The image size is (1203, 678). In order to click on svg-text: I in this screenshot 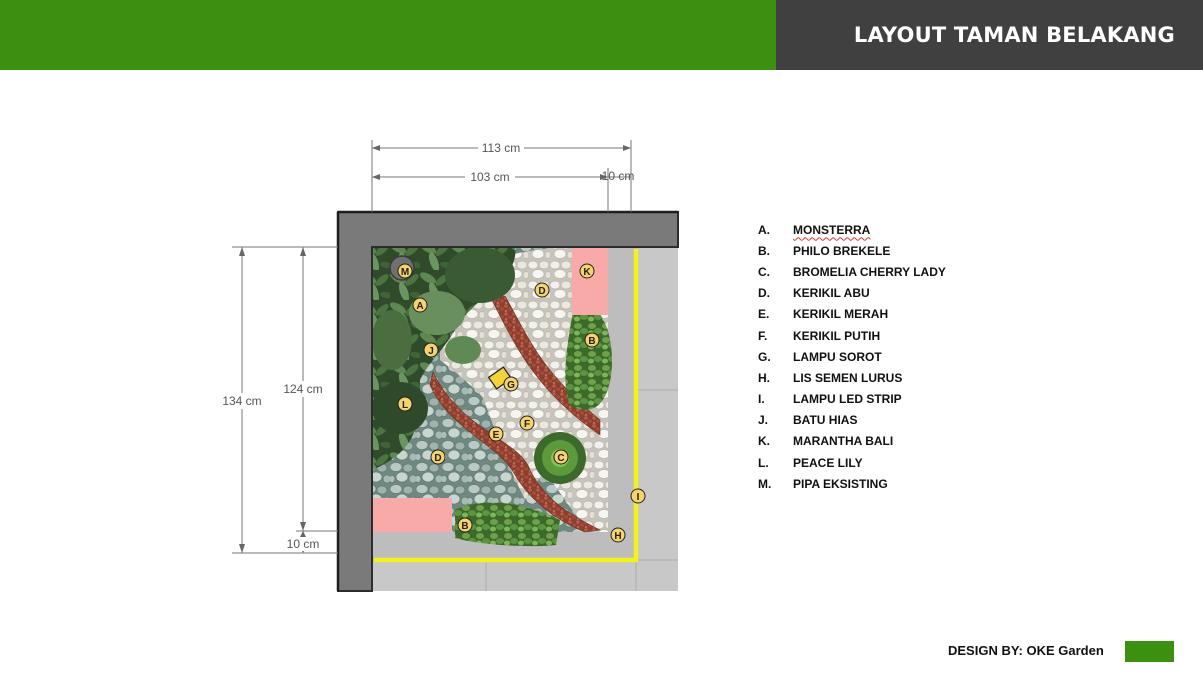, I will do `click(638, 497)`.